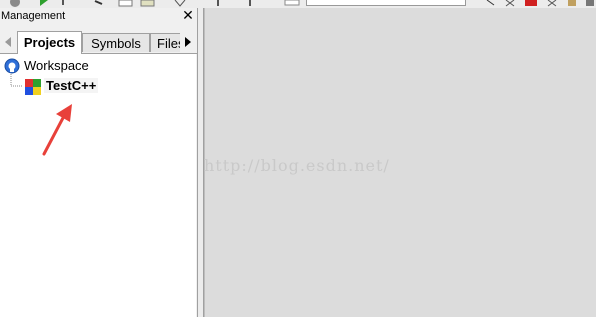  What do you see at coordinates (56, 65) in the screenshot?
I see `workspace-label: Workspace` at bounding box center [56, 65].